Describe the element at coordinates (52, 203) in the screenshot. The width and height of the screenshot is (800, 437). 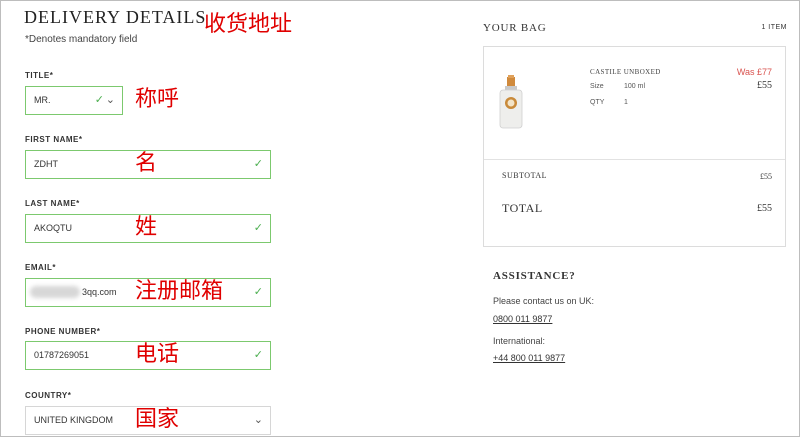
I see `last-name-label: LAST NAME*` at that location.